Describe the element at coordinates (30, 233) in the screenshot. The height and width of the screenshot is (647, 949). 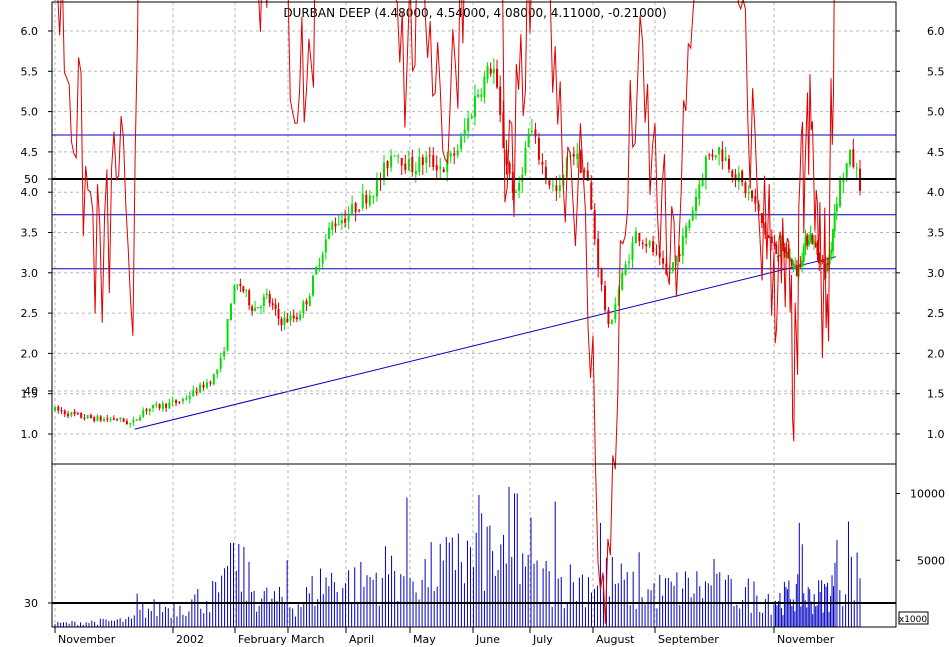
I see `price-tick-label-left-5: 3.5` at that location.